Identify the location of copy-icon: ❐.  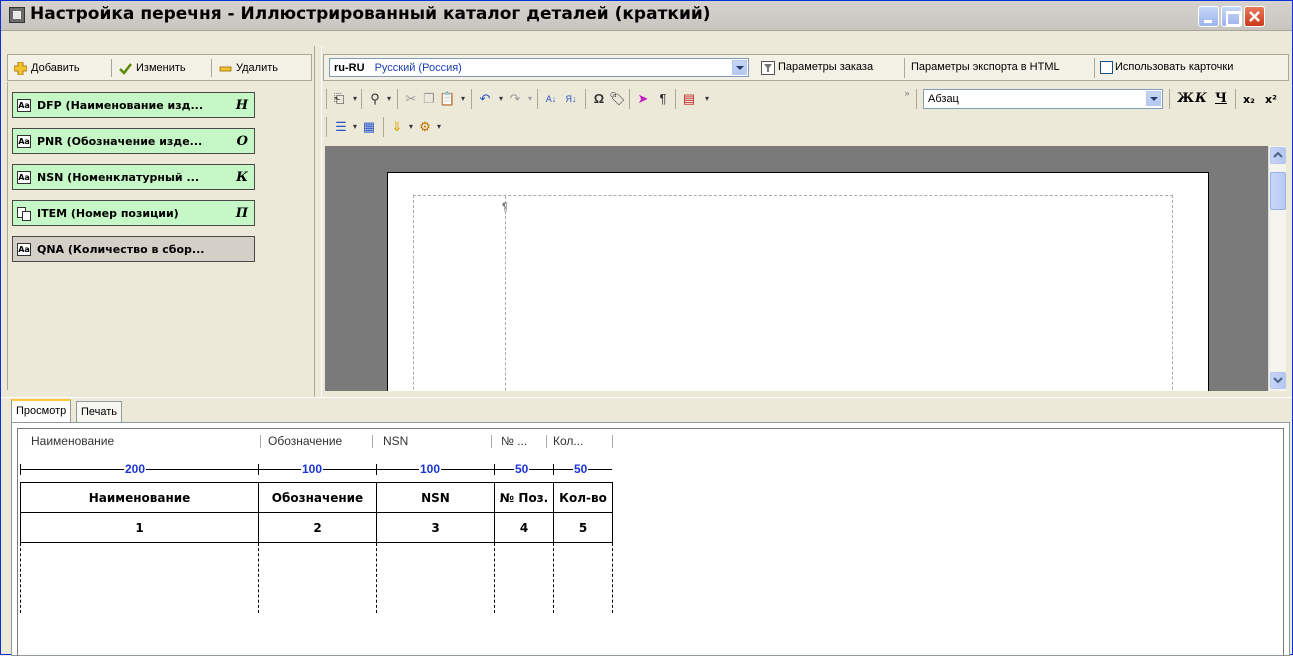
(429, 99).